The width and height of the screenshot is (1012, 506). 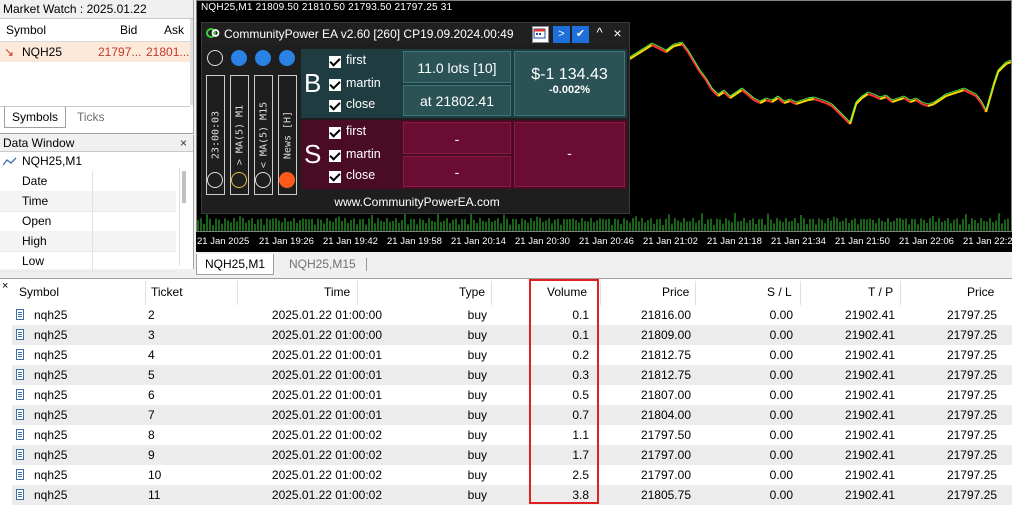 What do you see at coordinates (191, 62) in the screenshot?
I see `market-watch-scrollbar` at bounding box center [191, 62].